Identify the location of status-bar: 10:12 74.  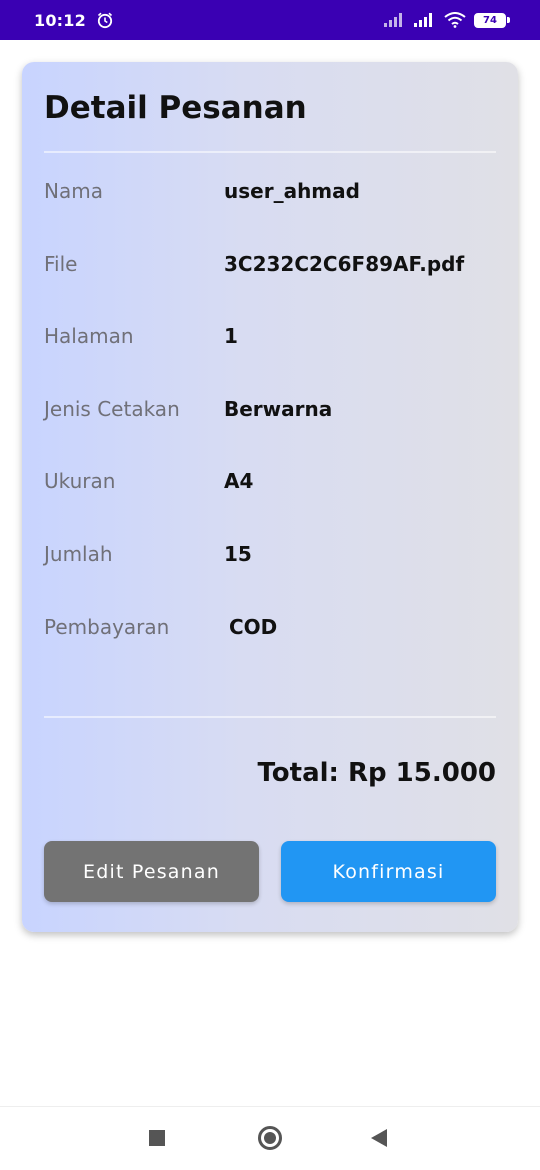
(270, 20).